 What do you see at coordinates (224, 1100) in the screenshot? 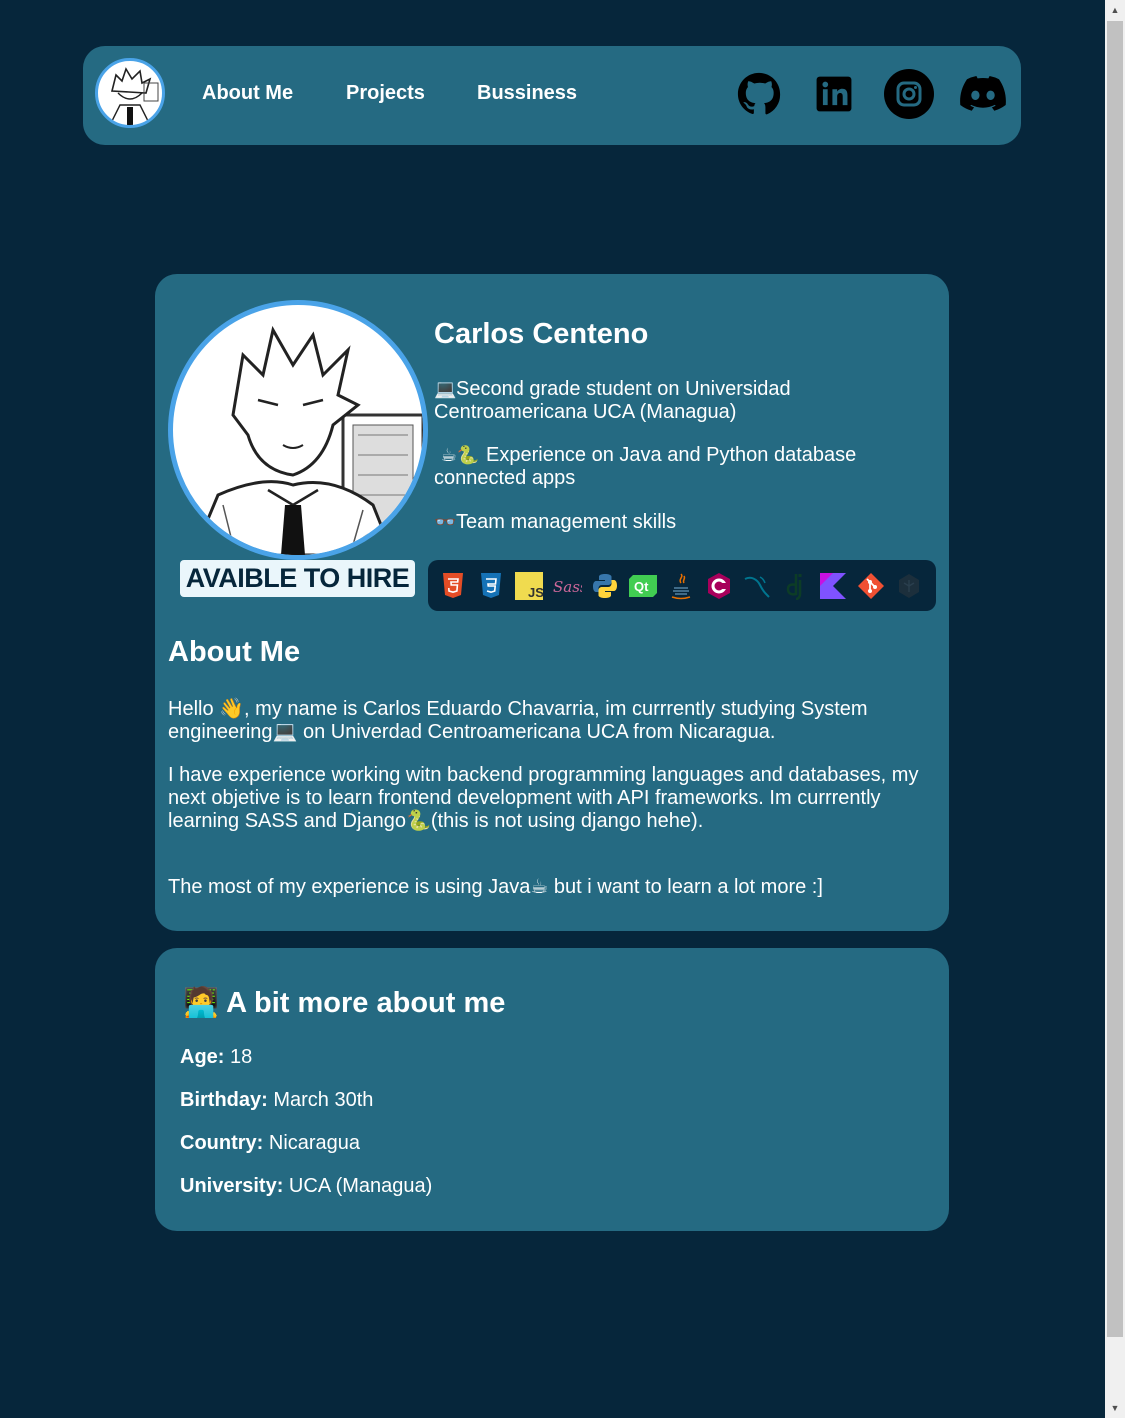
I see `fact-label: Birthday:` at bounding box center [224, 1100].